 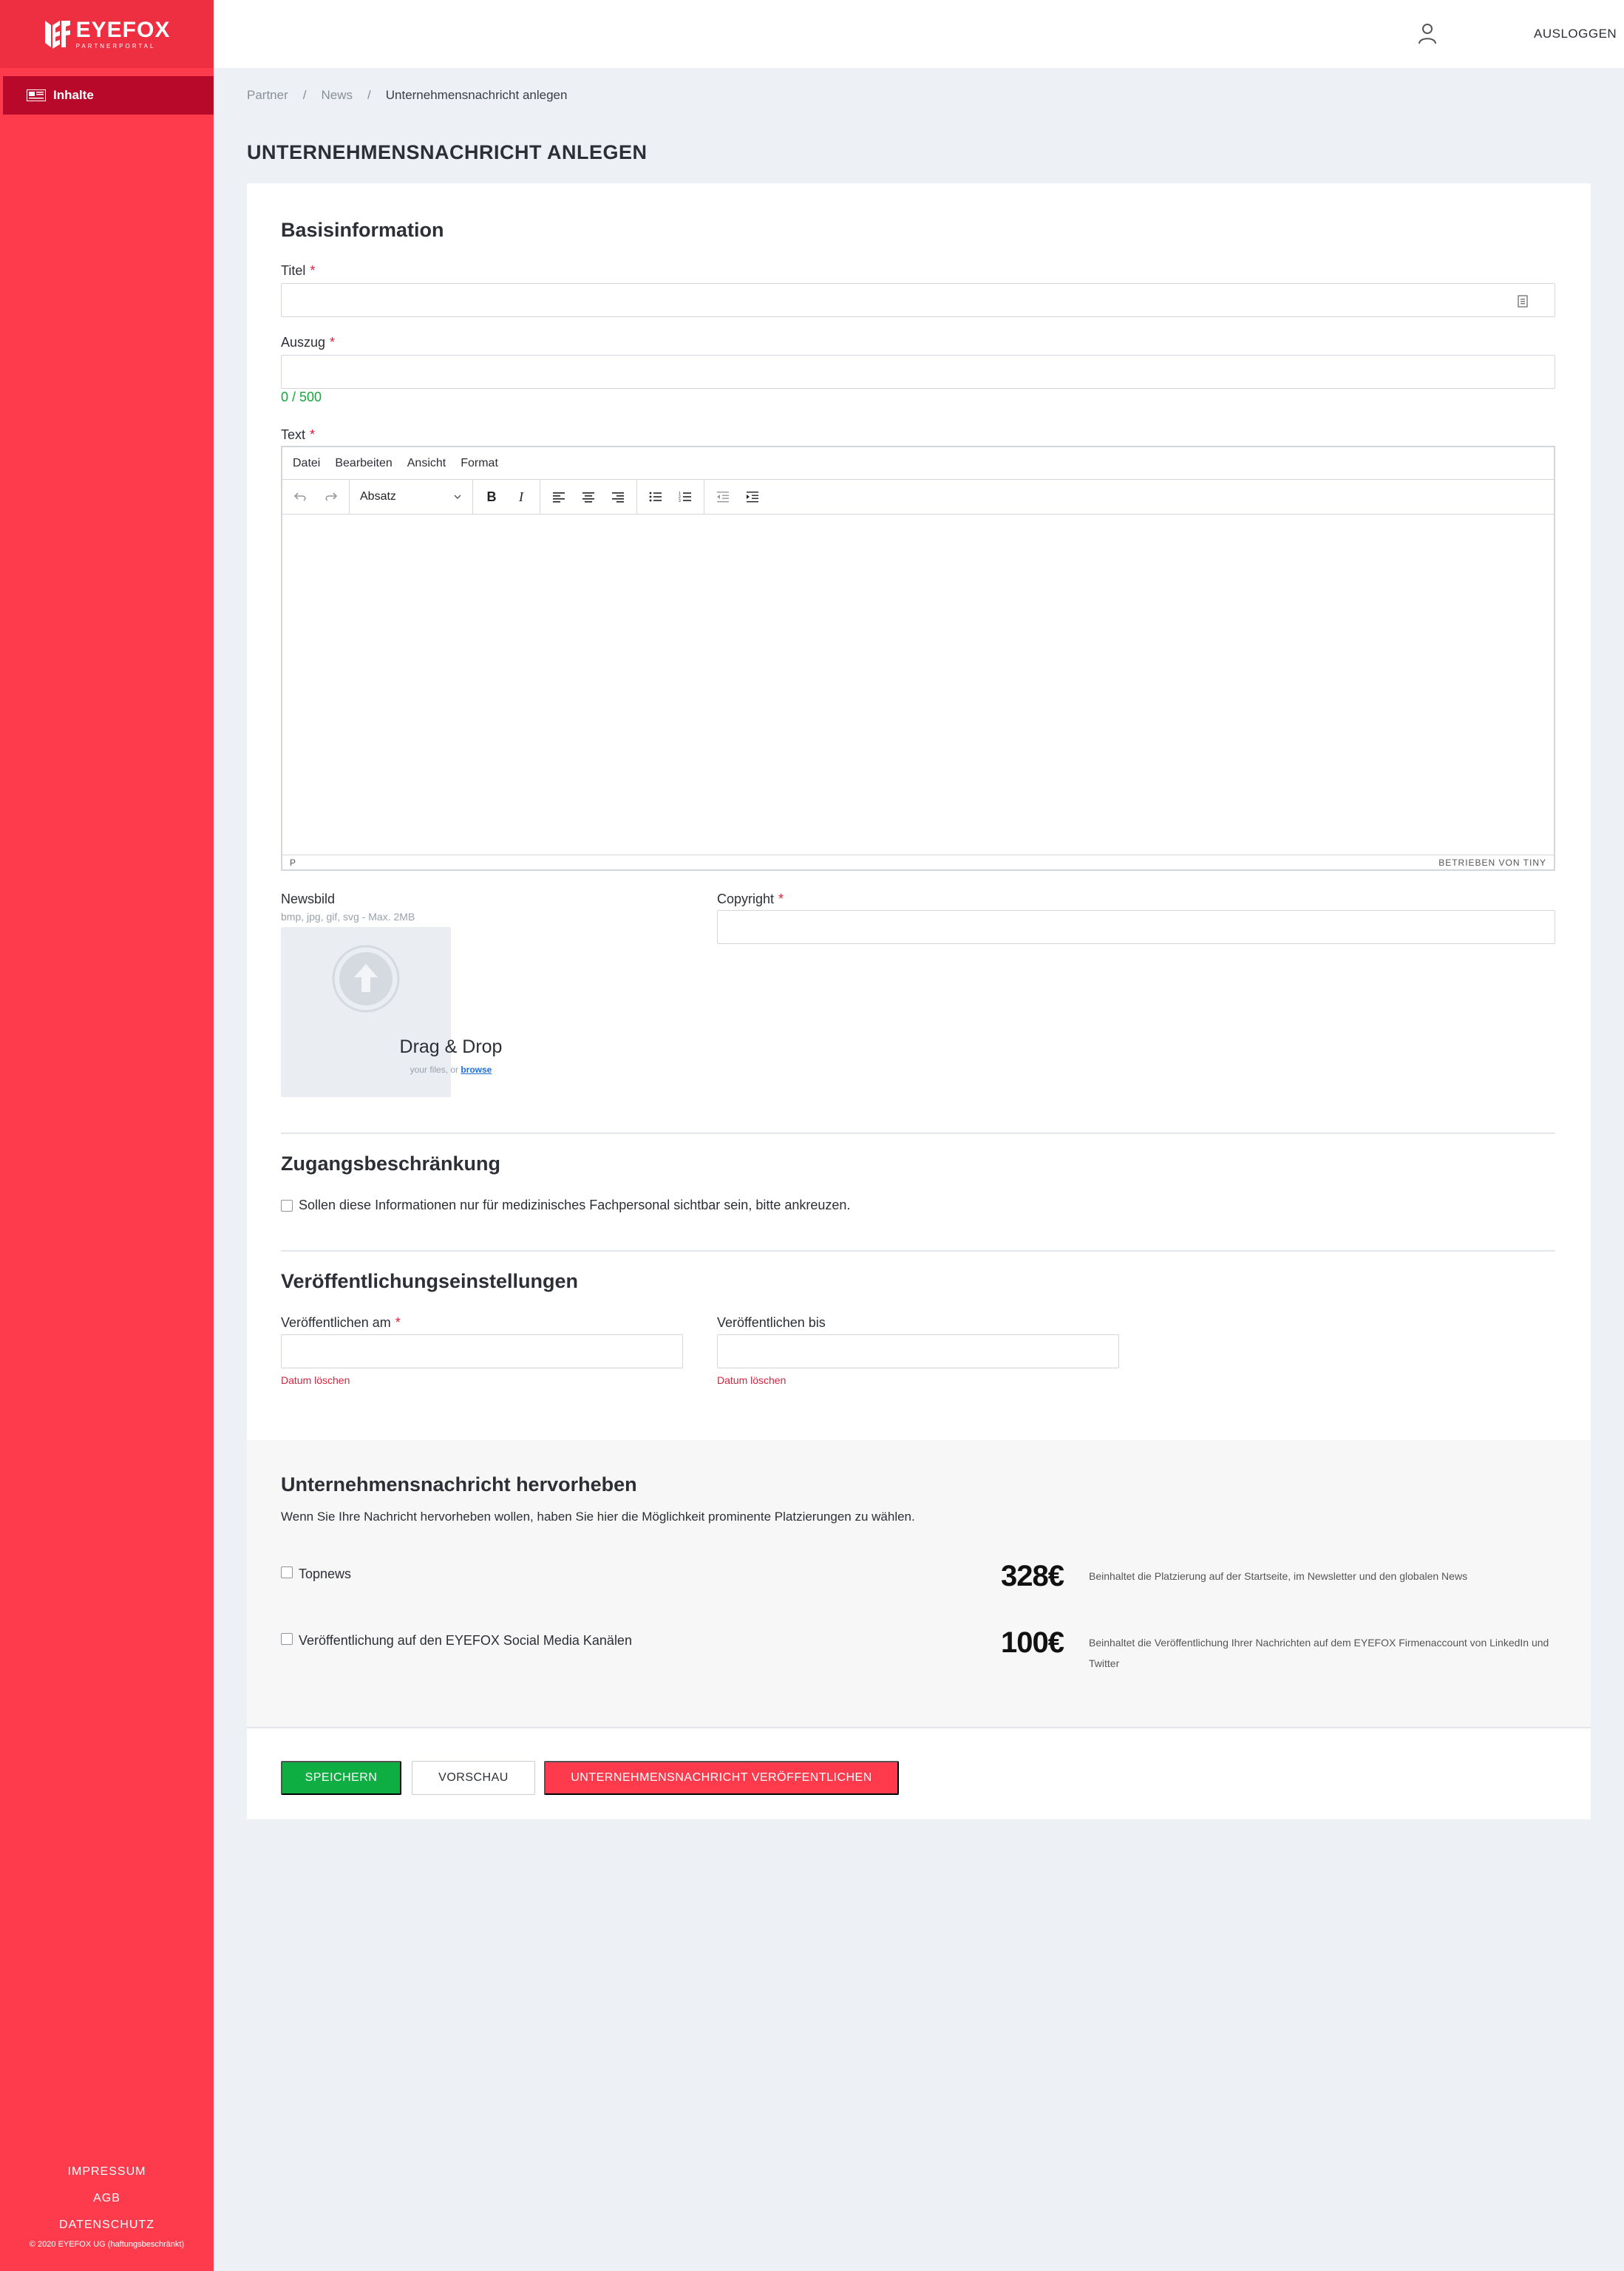 I want to click on publish-button: UNTERNEHMENSNACHRICHT VERÖFFENTLICHEN, so click(x=721, y=1778).